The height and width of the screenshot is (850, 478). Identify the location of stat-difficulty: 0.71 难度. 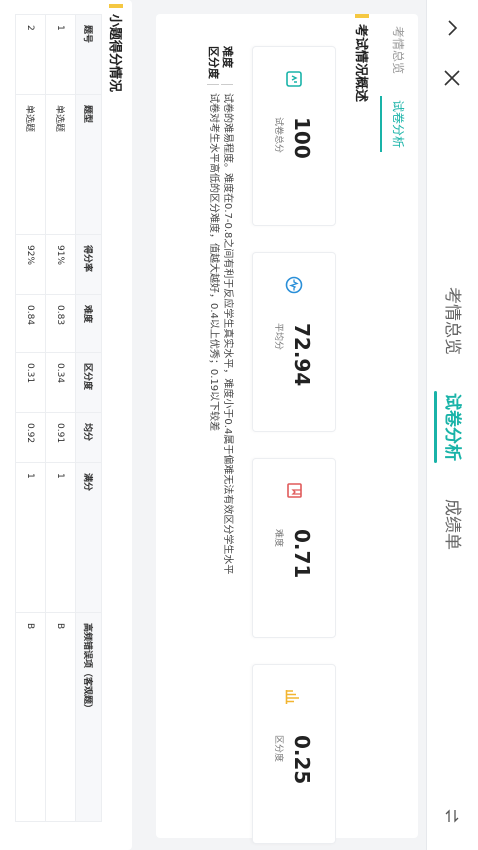
(294, 548).